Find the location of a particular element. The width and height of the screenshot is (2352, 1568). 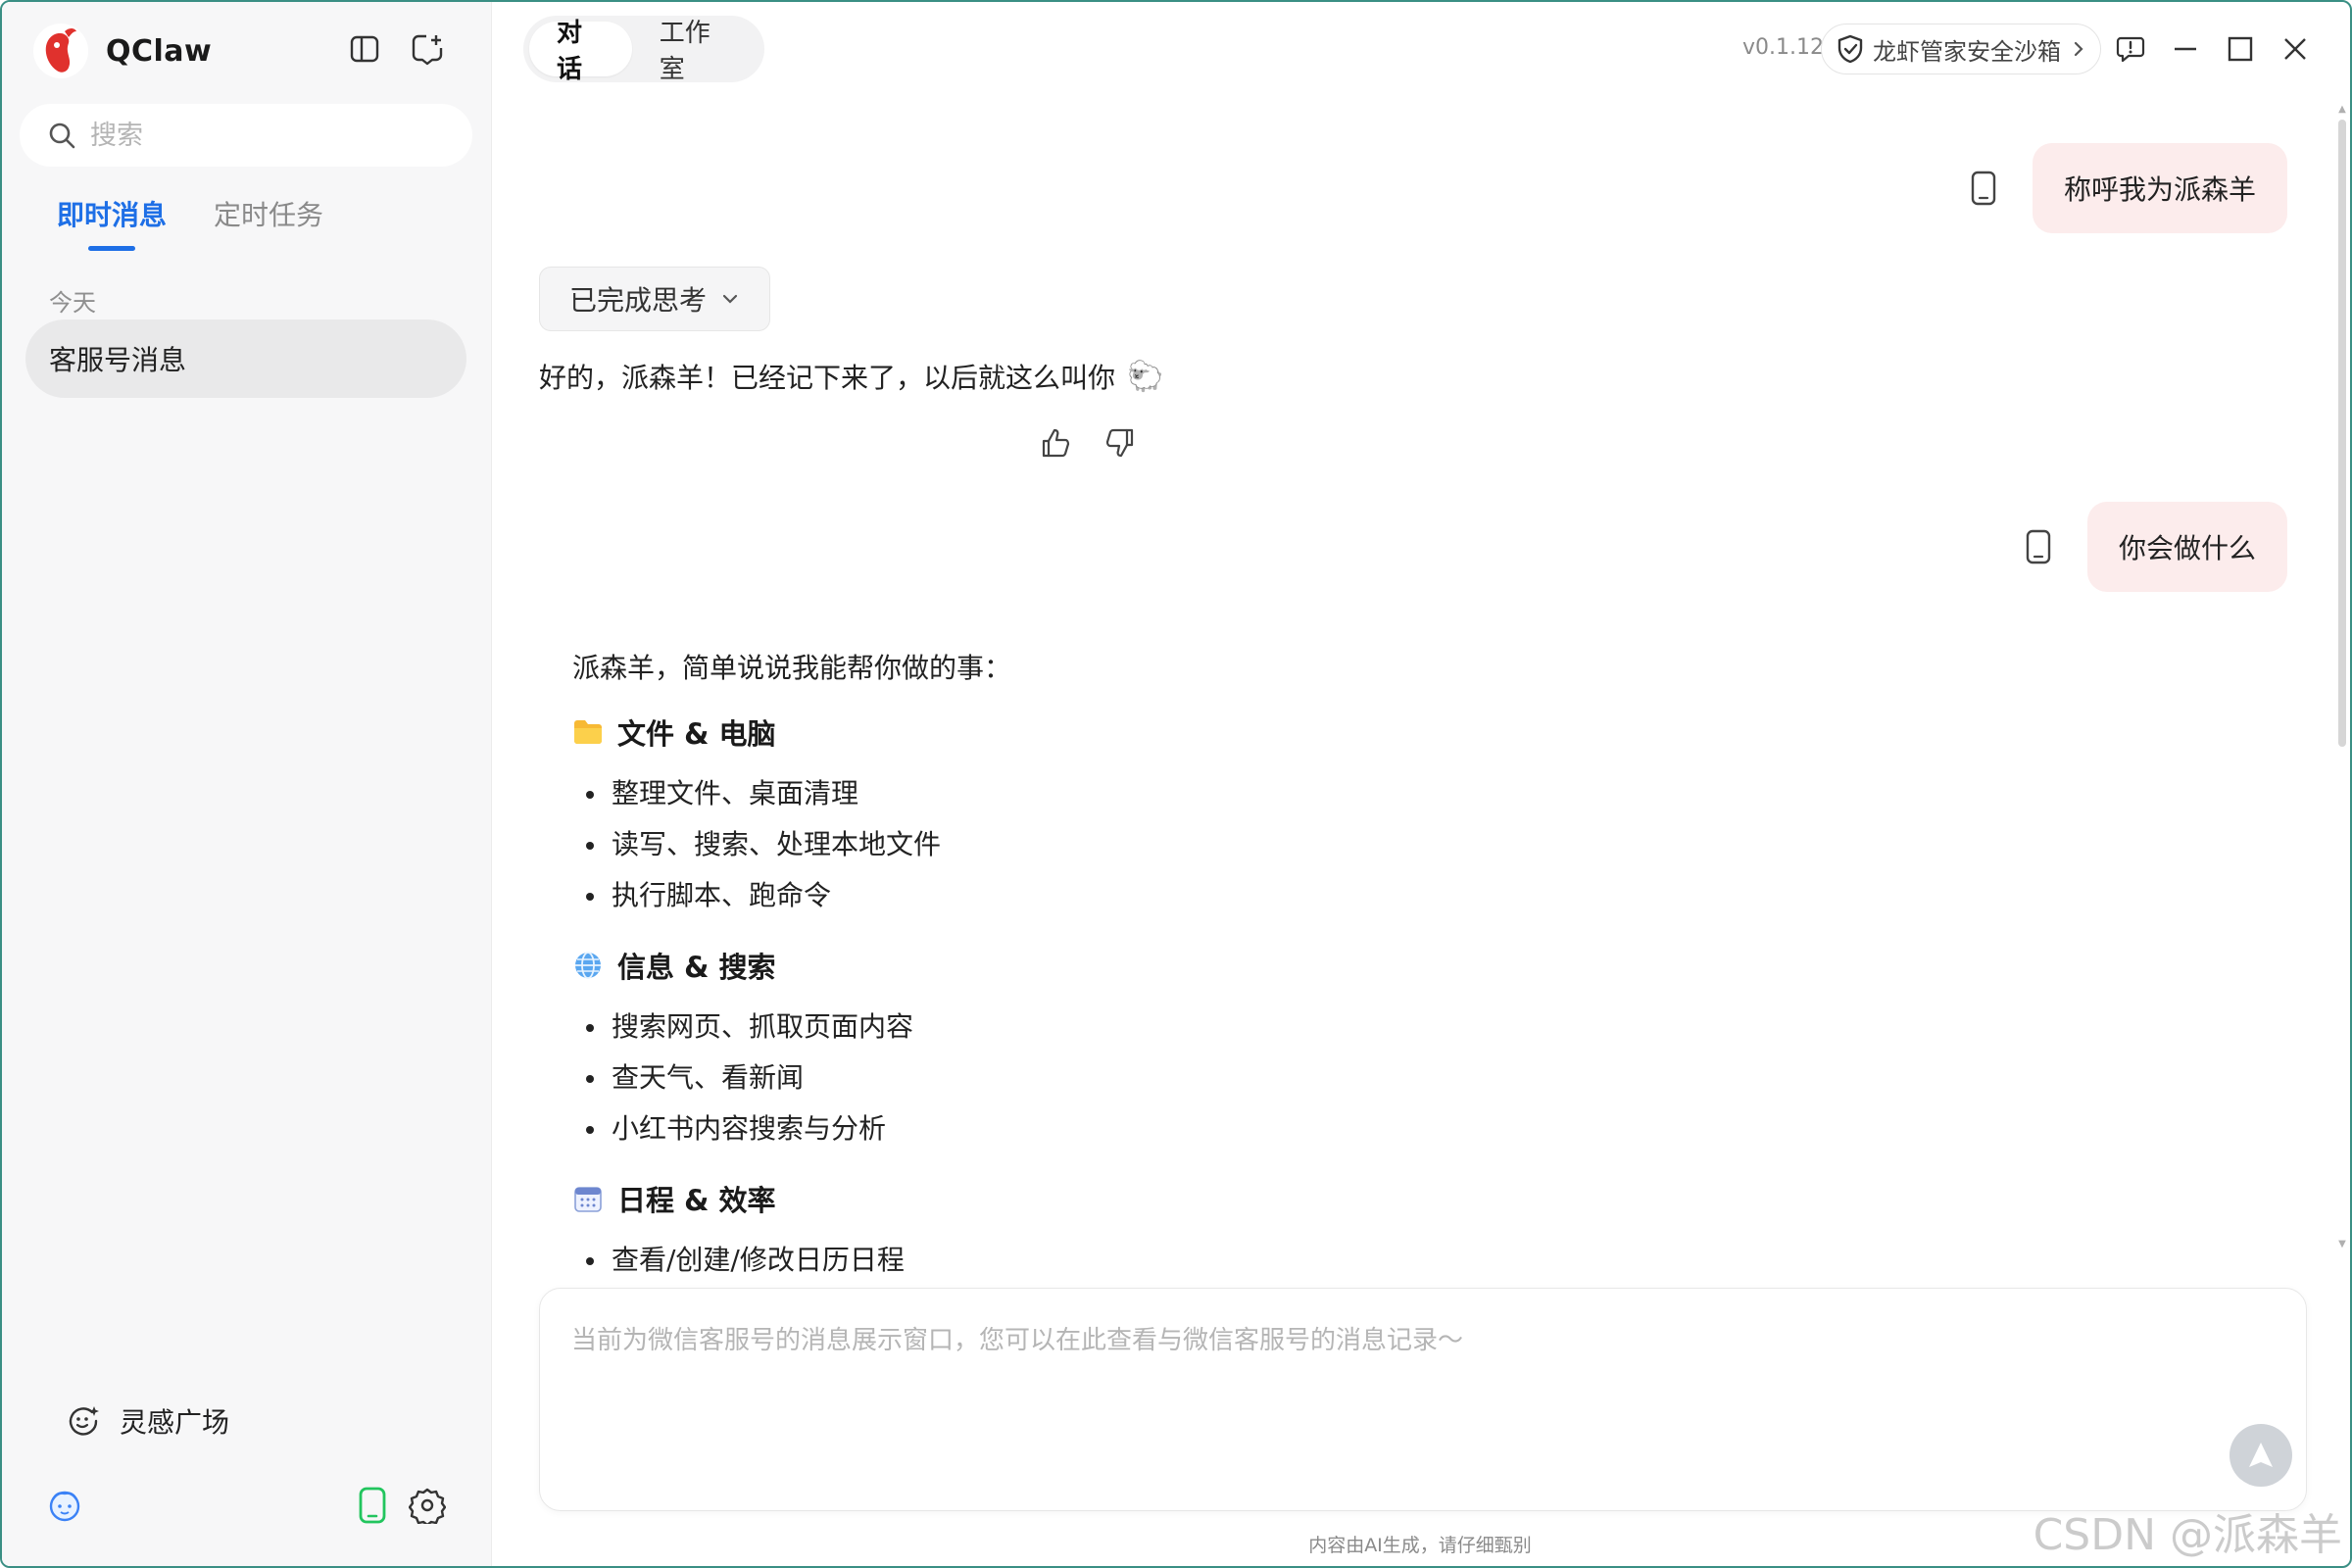

thumbs-down-button is located at coordinates (1119, 443).